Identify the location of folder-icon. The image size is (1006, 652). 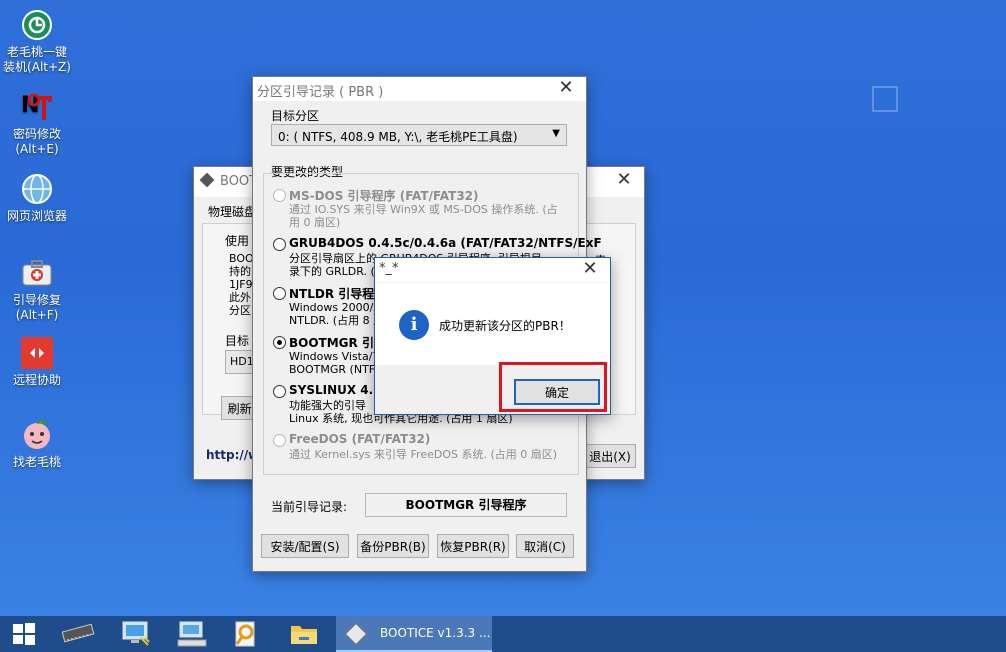
(304, 634).